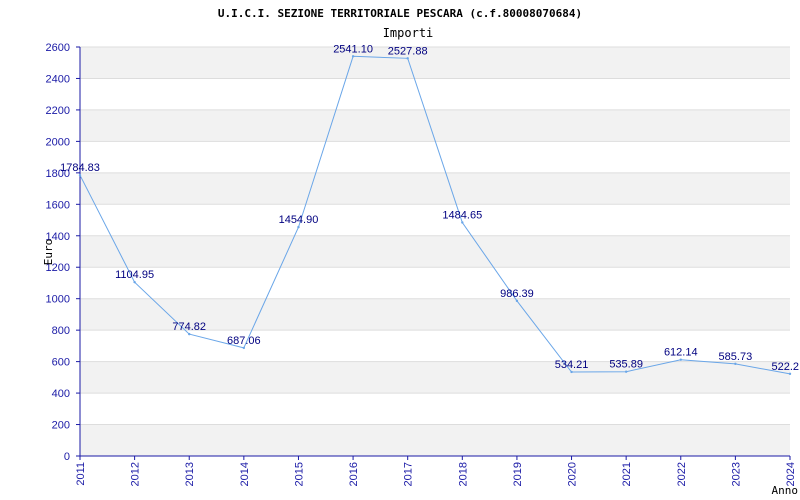 The image size is (800, 500). What do you see at coordinates (299, 474) in the screenshot?
I see `x-tick-label: 2015` at bounding box center [299, 474].